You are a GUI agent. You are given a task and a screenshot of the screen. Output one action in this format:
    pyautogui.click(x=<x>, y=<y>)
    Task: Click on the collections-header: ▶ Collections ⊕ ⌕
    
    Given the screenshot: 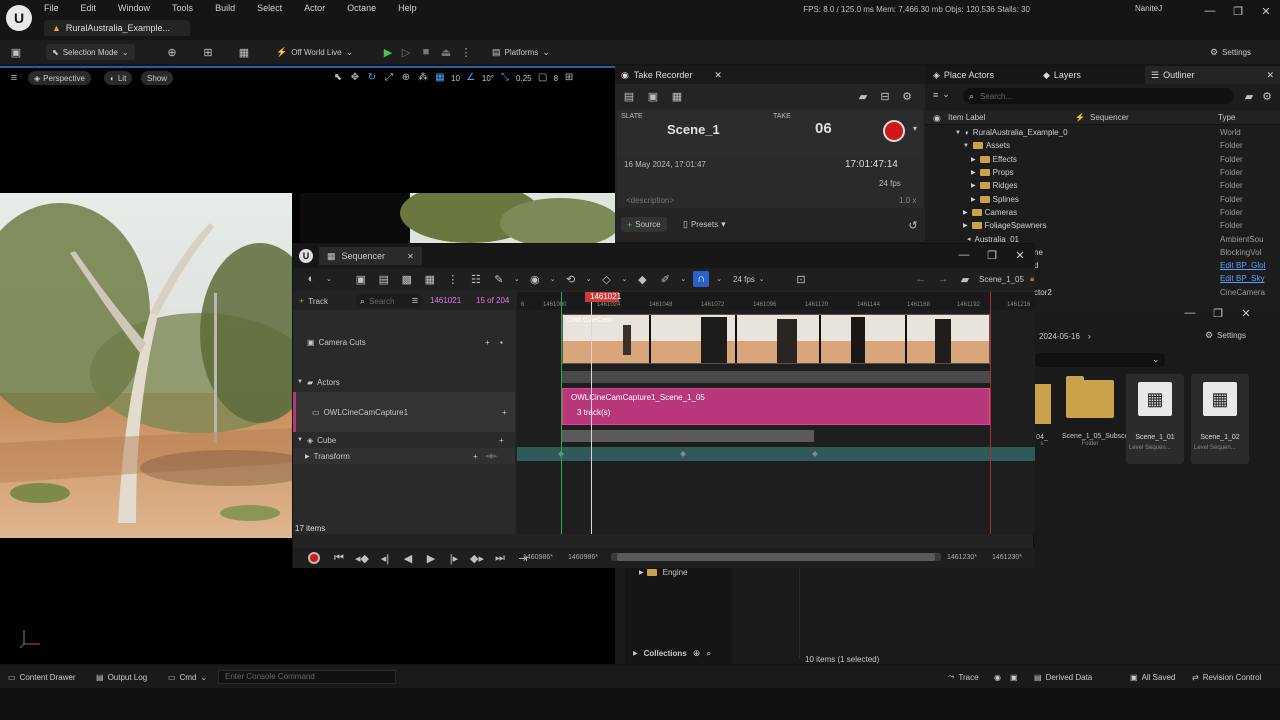 What is the action you would take?
    pyautogui.click(x=672, y=653)
    